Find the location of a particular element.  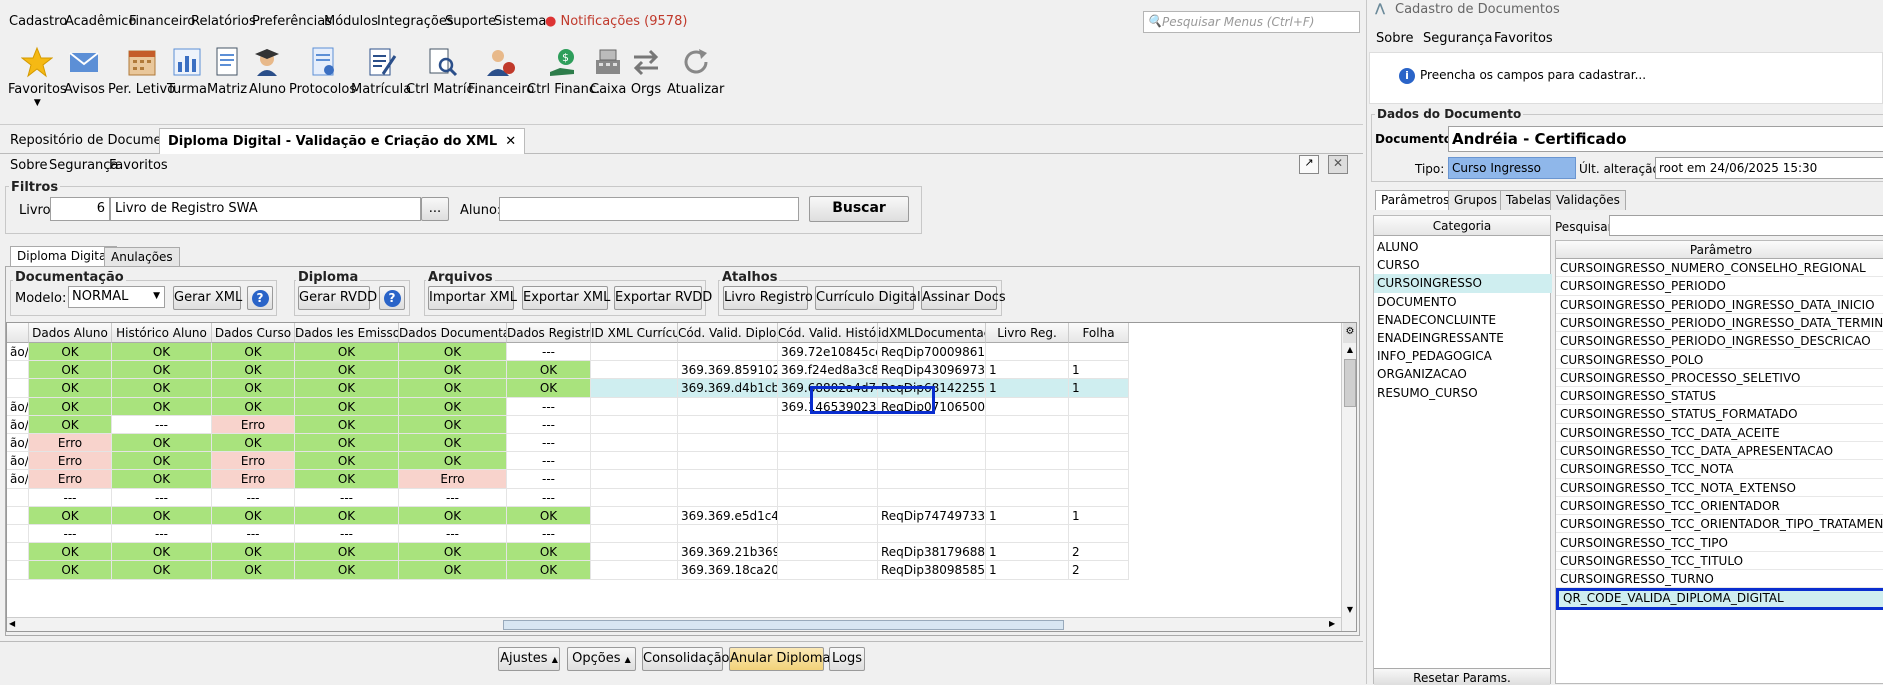

column-header: Dados Documentação is located at coordinates (453, 333).